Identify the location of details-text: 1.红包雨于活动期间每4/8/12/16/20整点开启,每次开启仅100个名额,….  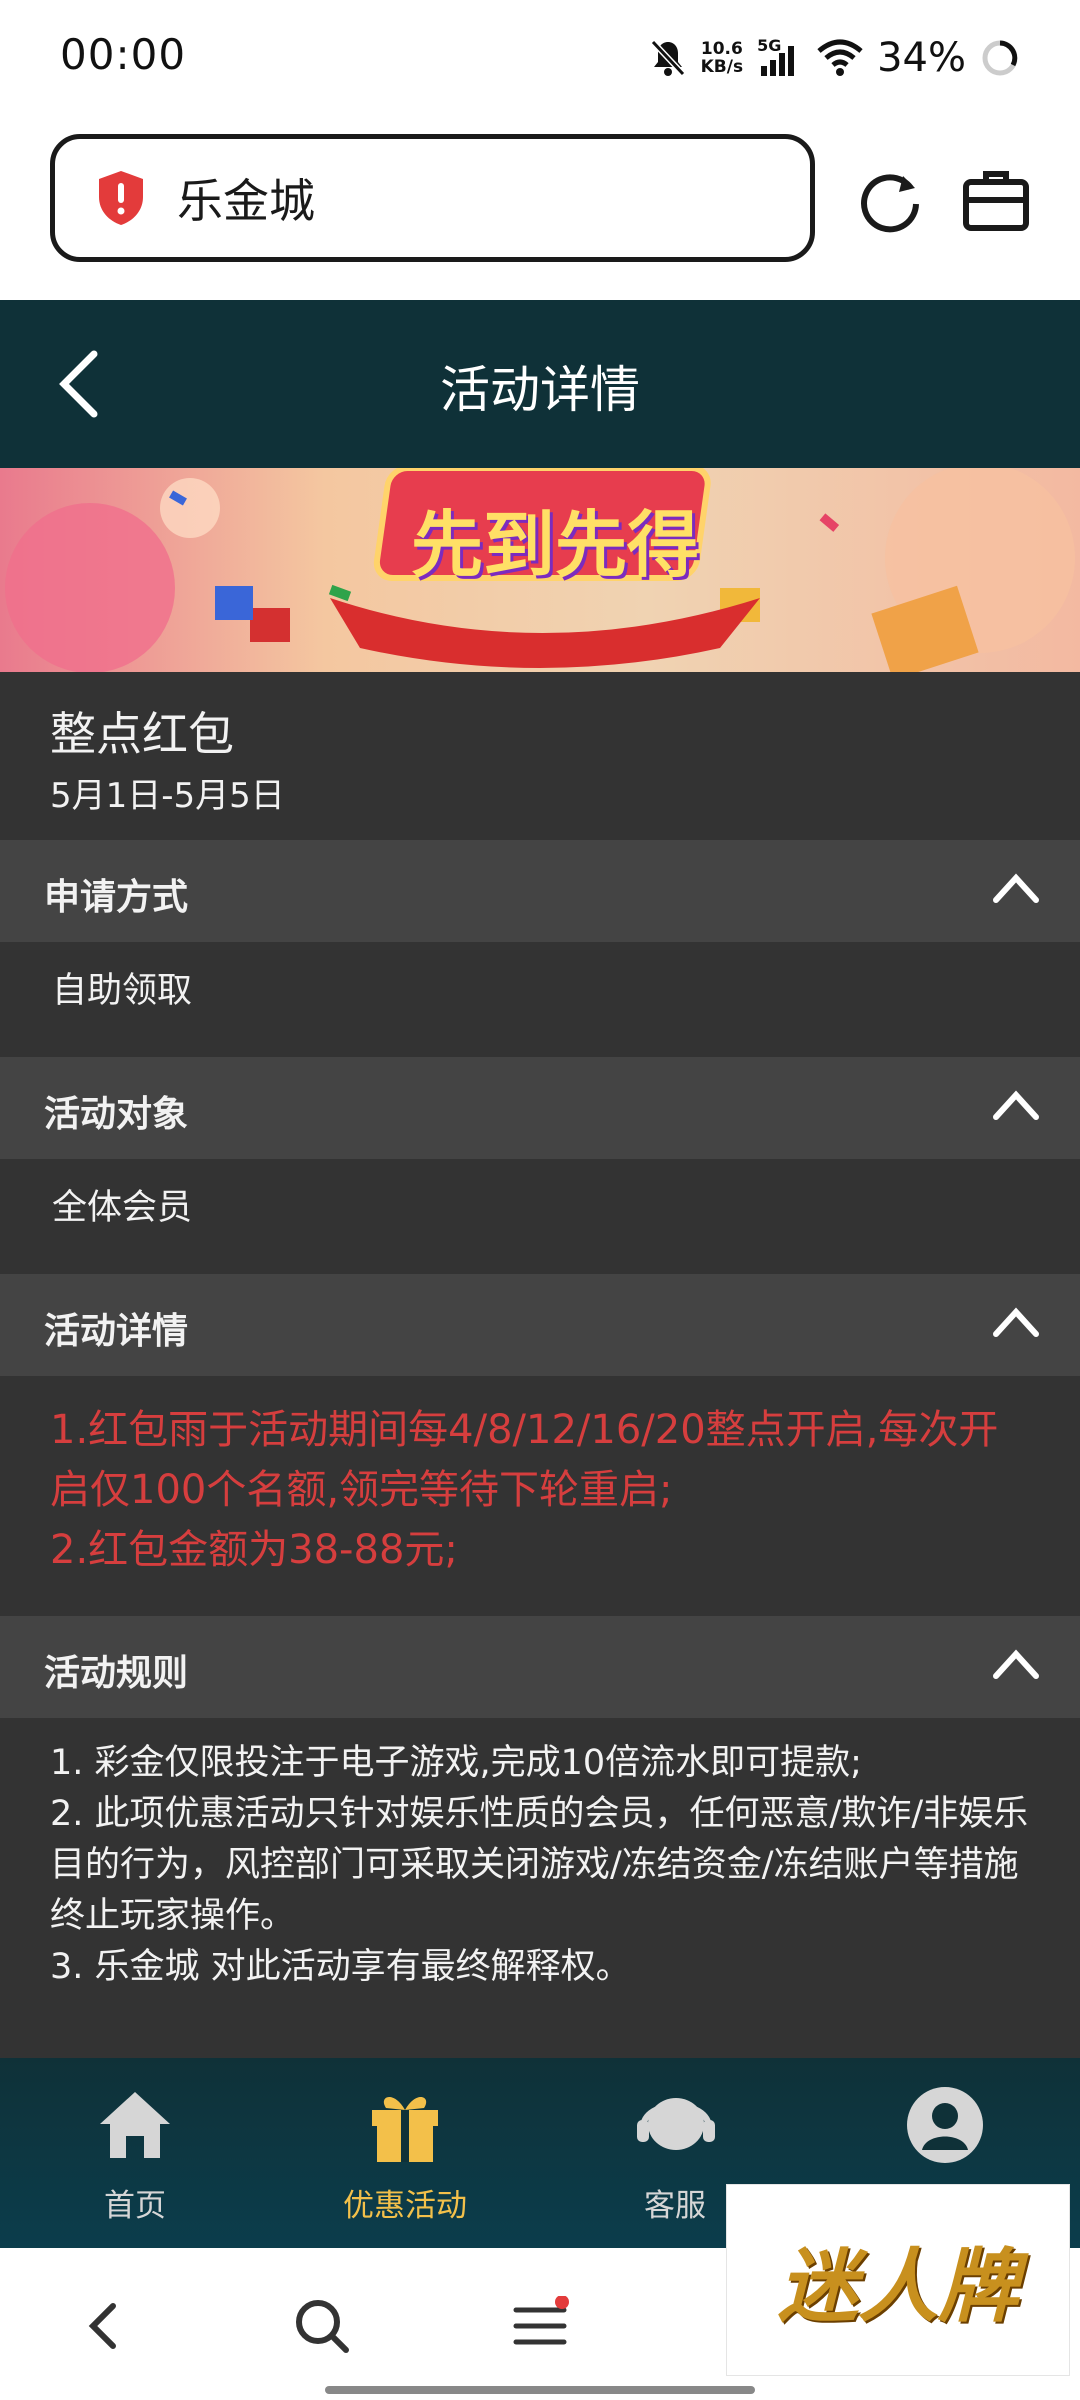
(530, 1490).